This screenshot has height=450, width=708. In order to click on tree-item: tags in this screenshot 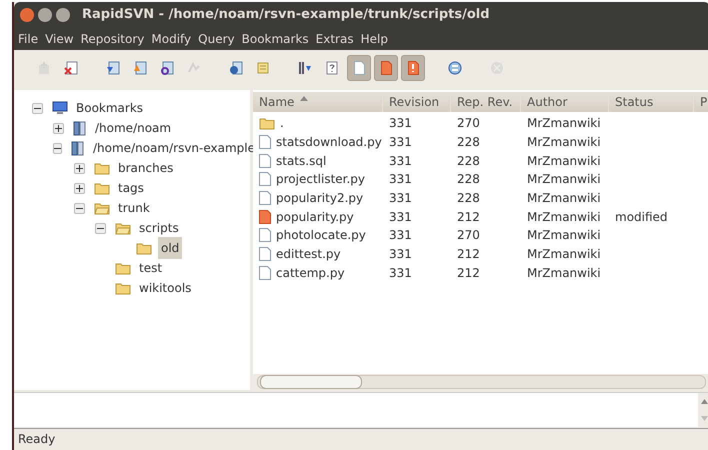, I will do `click(131, 188)`.